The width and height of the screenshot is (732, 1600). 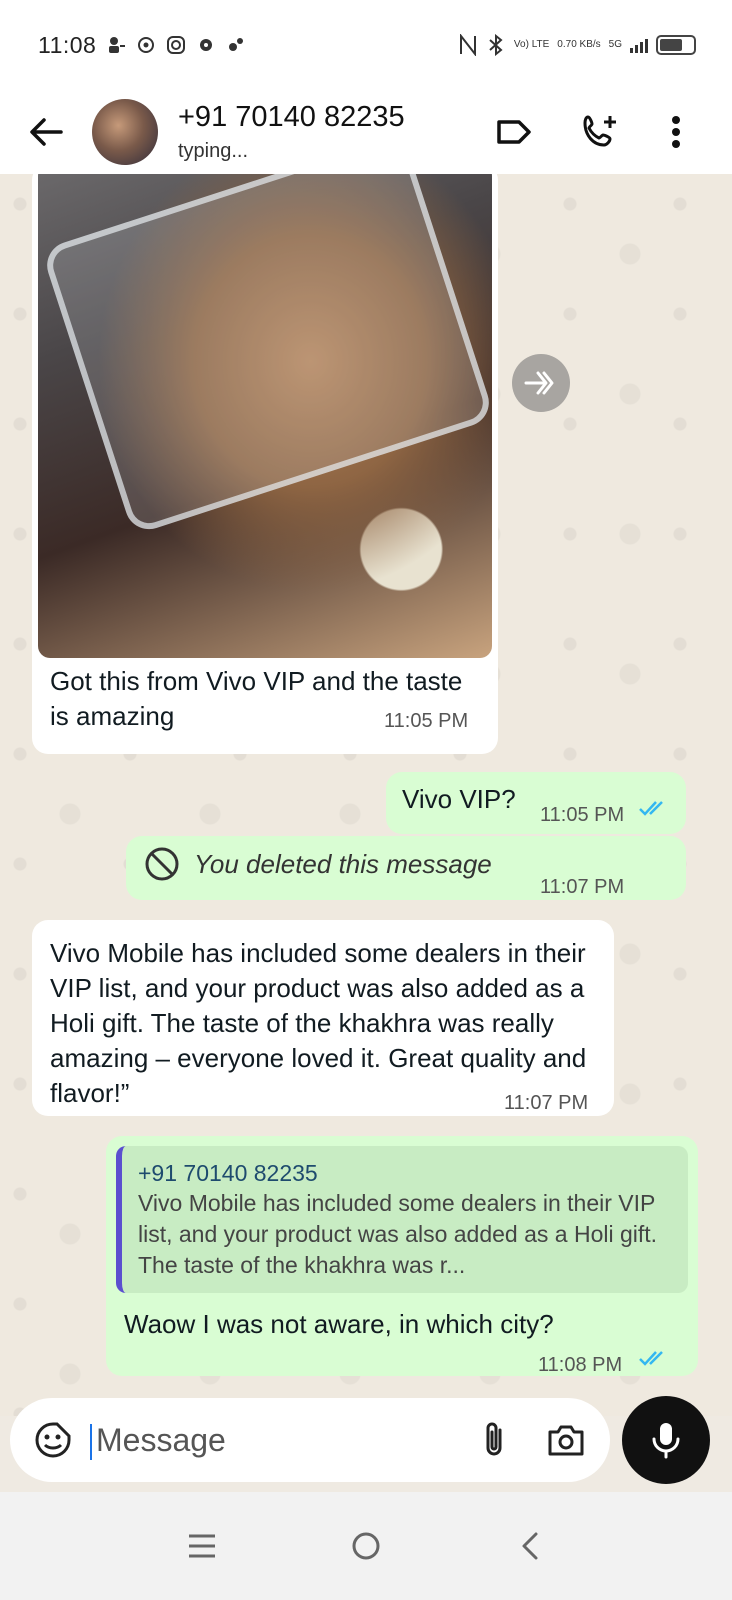 What do you see at coordinates (162, 864) in the screenshot?
I see `blocked-icon` at bounding box center [162, 864].